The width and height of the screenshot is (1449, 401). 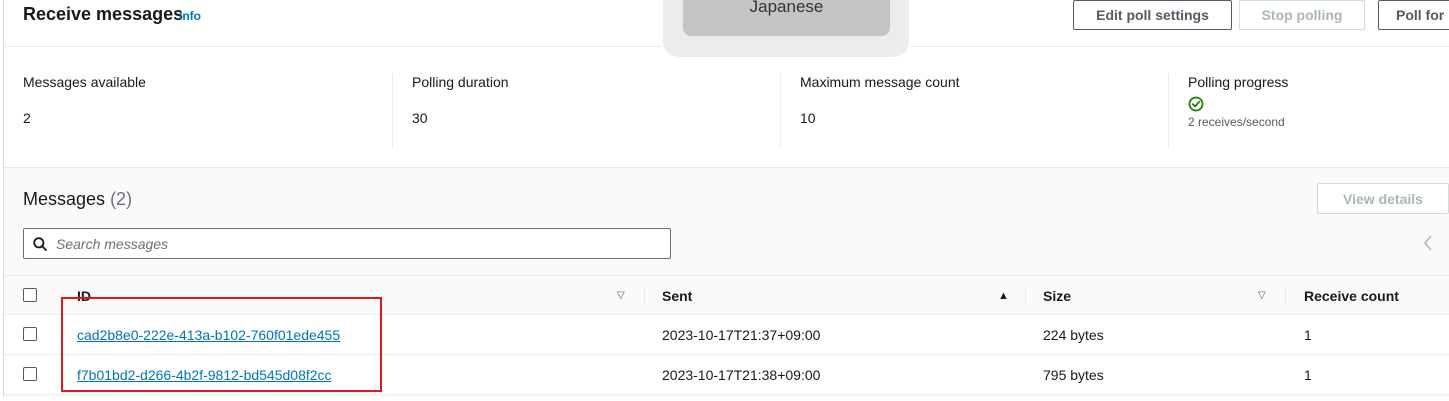 I want to click on messages-heading: Messages (2), so click(x=77, y=199).